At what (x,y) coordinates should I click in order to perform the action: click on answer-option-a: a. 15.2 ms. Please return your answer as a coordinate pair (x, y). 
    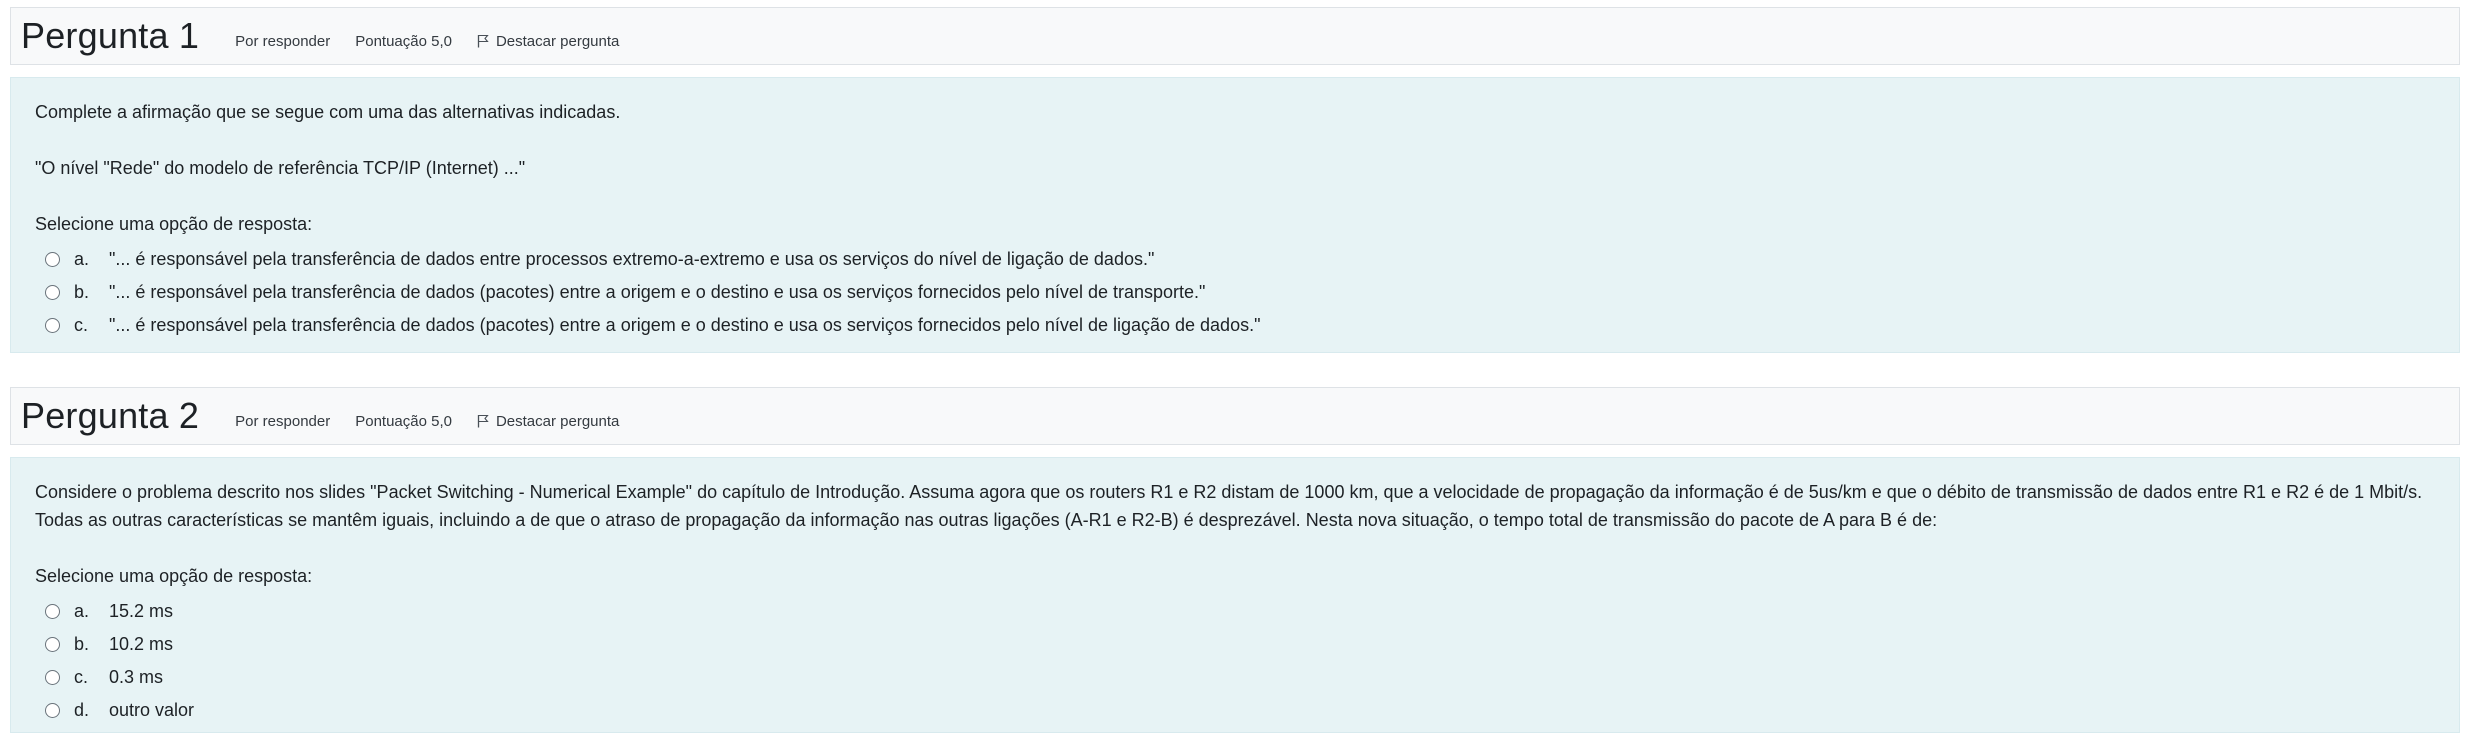
    Looking at the image, I should click on (1235, 611).